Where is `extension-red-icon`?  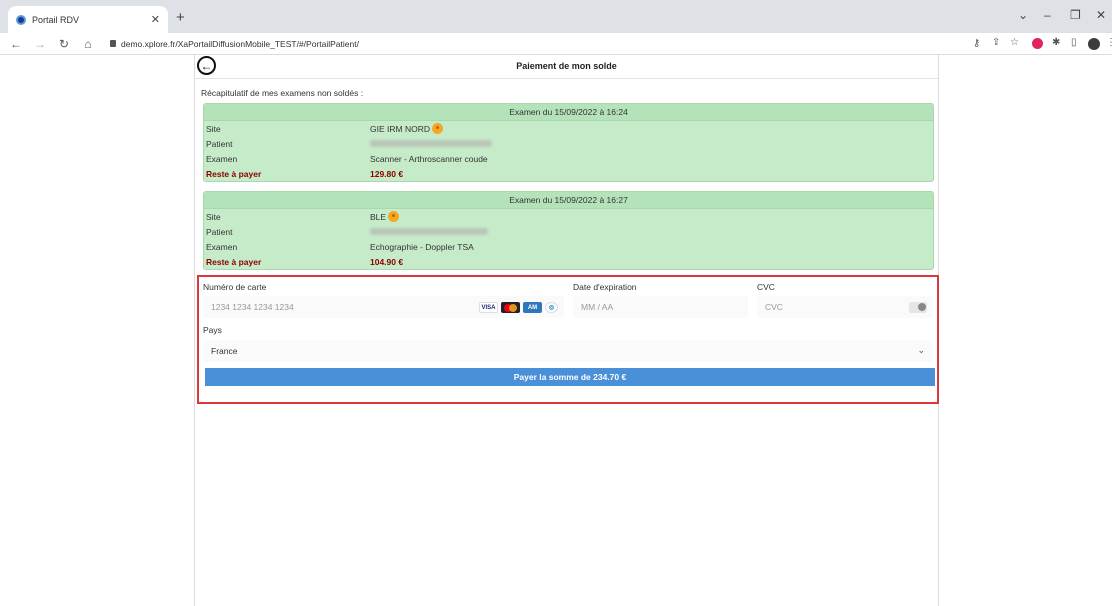 extension-red-icon is located at coordinates (1037, 43).